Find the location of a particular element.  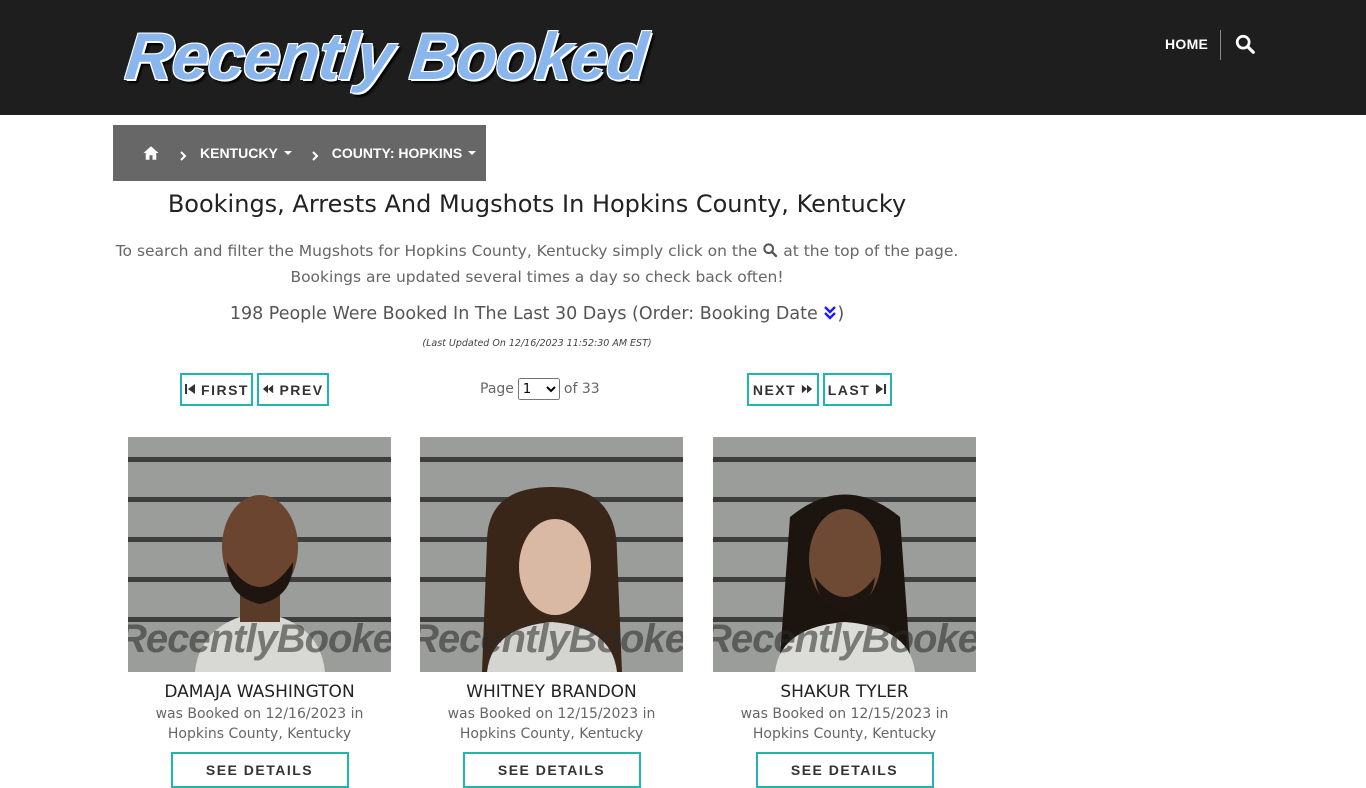

site-header: Recently Booked HOME is located at coordinates (683, 57).